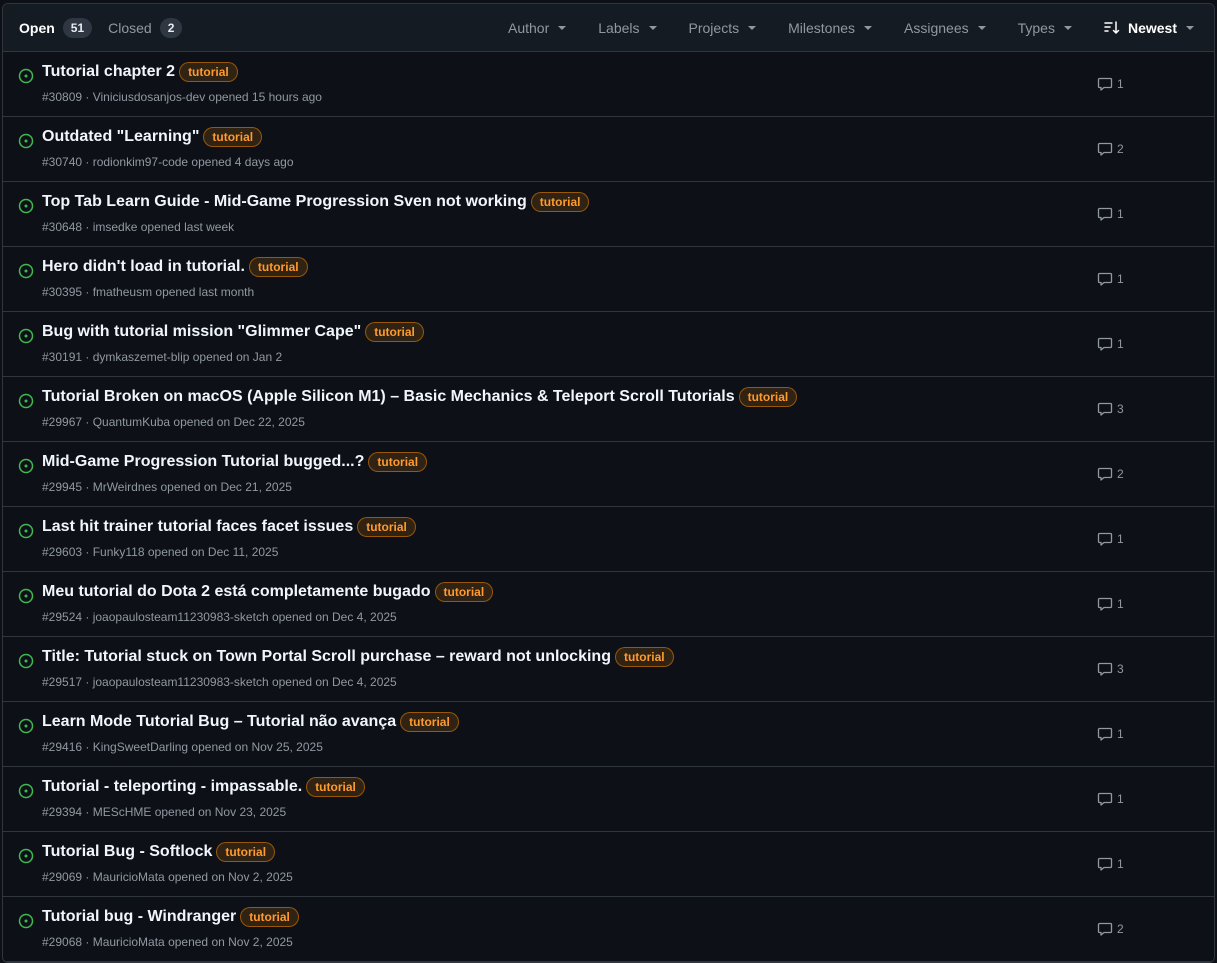 This screenshot has width=1217, height=963. What do you see at coordinates (37, 27) in the screenshot?
I see `open-tab-label: Open` at bounding box center [37, 27].